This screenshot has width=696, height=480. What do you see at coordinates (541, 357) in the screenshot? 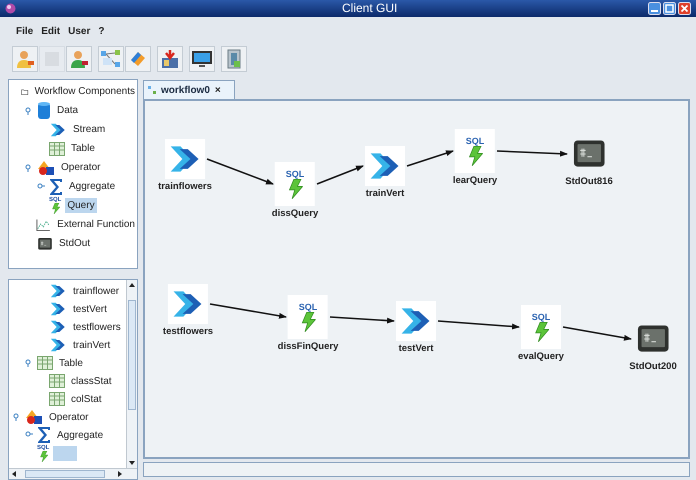
I see `node-label: evalQuery` at bounding box center [541, 357].